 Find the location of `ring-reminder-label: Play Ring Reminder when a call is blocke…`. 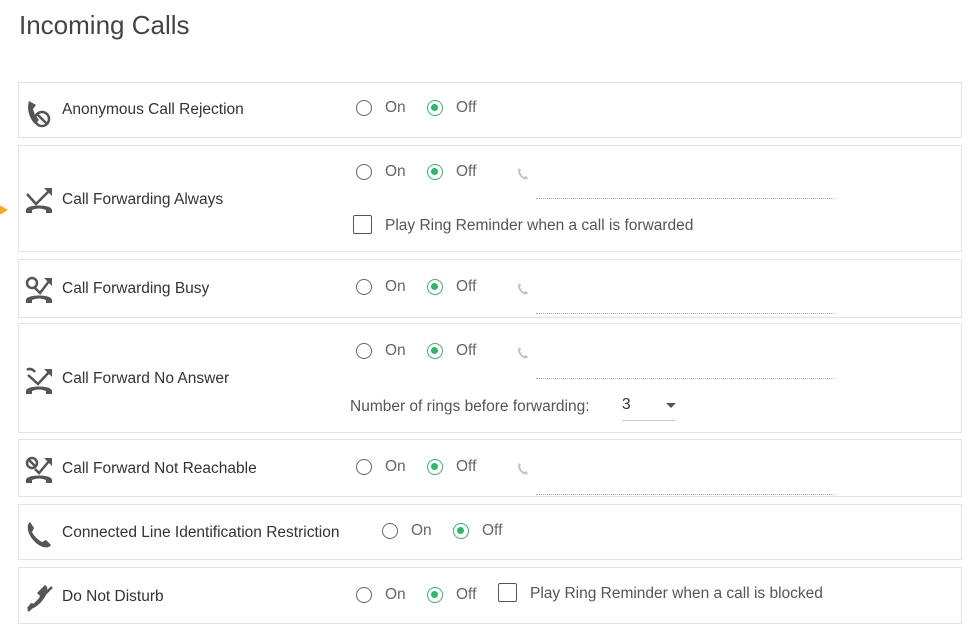

ring-reminder-label: Play Ring Reminder when a call is blocke… is located at coordinates (676, 593).